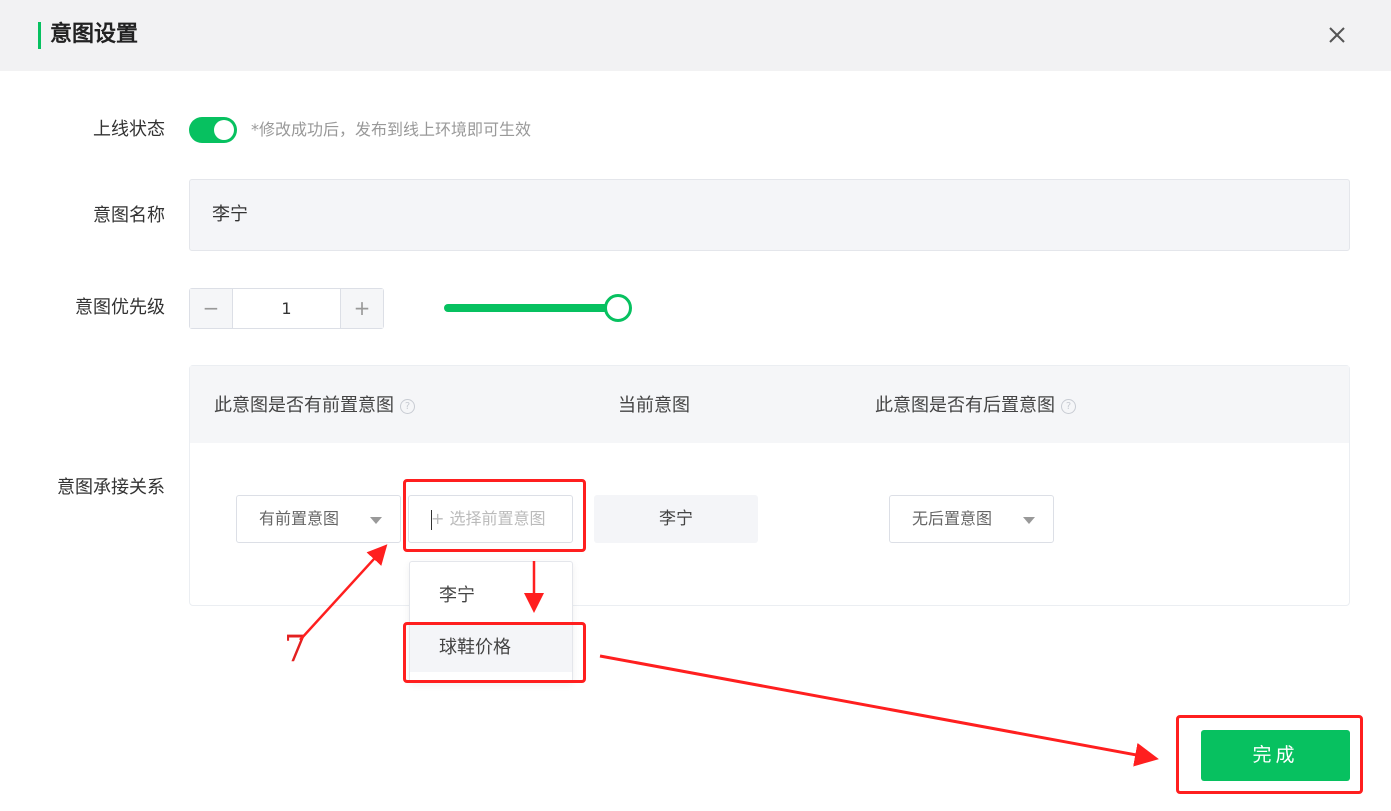  What do you see at coordinates (391, 129) in the screenshot?
I see `status-hint: *修改成功后，发布到线上环境即可生效` at bounding box center [391, 129].